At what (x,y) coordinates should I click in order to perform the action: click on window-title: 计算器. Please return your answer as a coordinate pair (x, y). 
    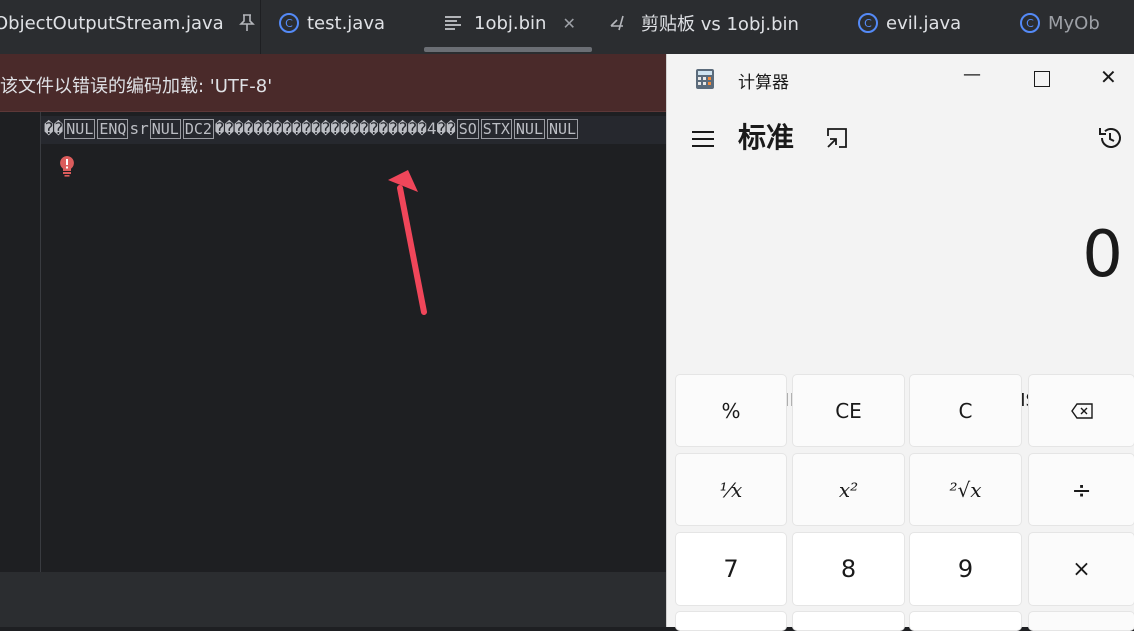
    Looking at the image, I should click on (763, 83).